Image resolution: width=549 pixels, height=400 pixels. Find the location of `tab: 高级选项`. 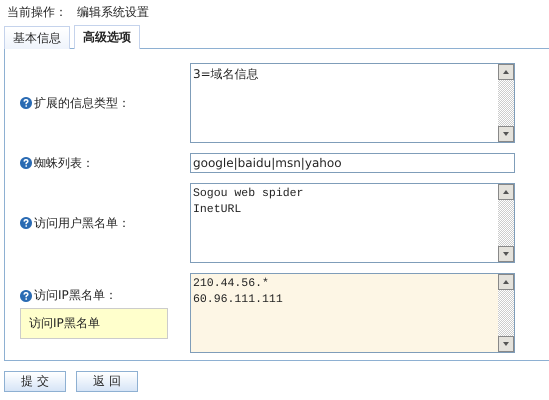

tab: 高级选项 is located at coordinates (107, 37).